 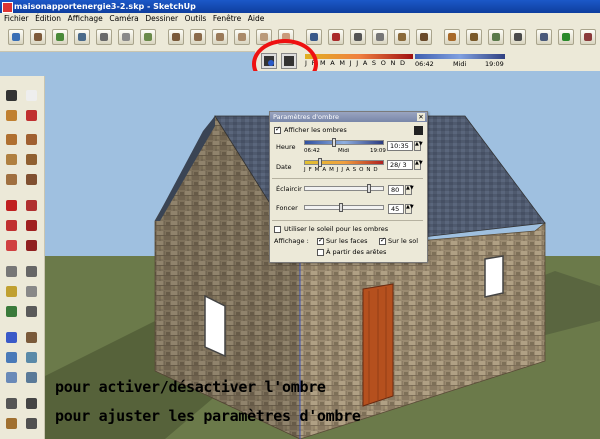 I want to click on previous-view-icon, so click(x=12, y=378).